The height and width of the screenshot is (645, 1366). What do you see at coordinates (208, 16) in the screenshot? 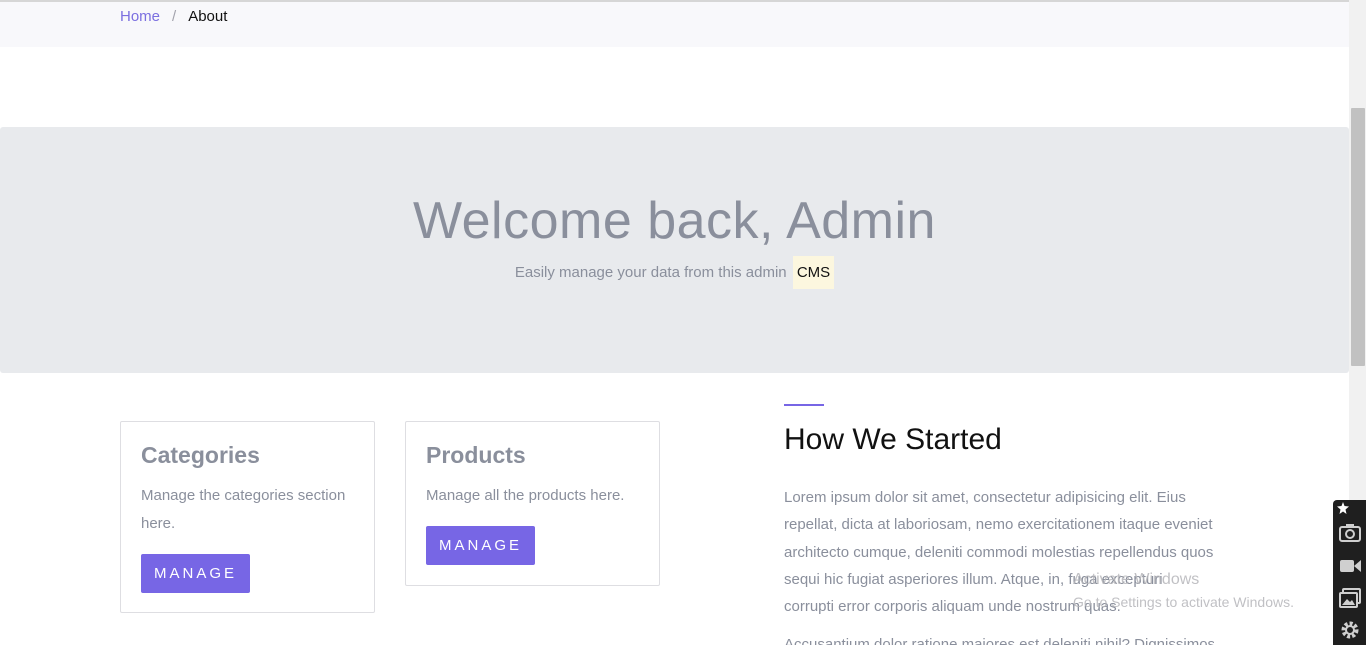
I see `breadcrumb-current: About` at bounding box center [208, 16].